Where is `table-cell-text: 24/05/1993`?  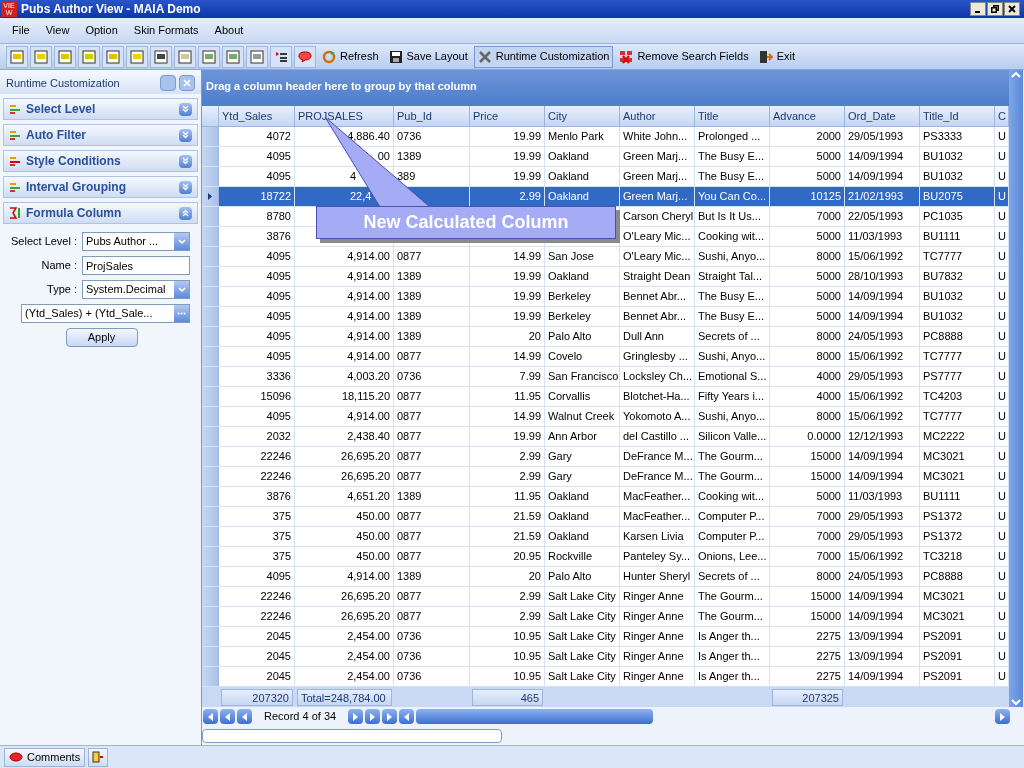 table-cell-text: 24/05/1993 is located at coordinates (876, 577).